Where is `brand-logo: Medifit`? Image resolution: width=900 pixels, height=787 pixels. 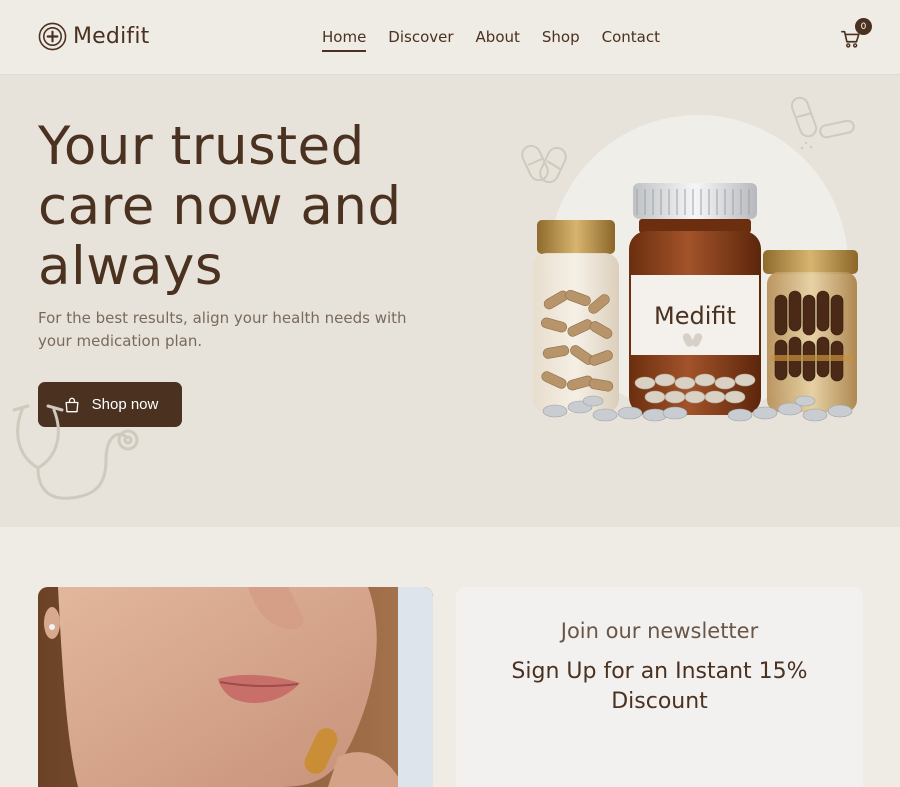
brand-logo: Medifit is located at coordinates (93, 36).